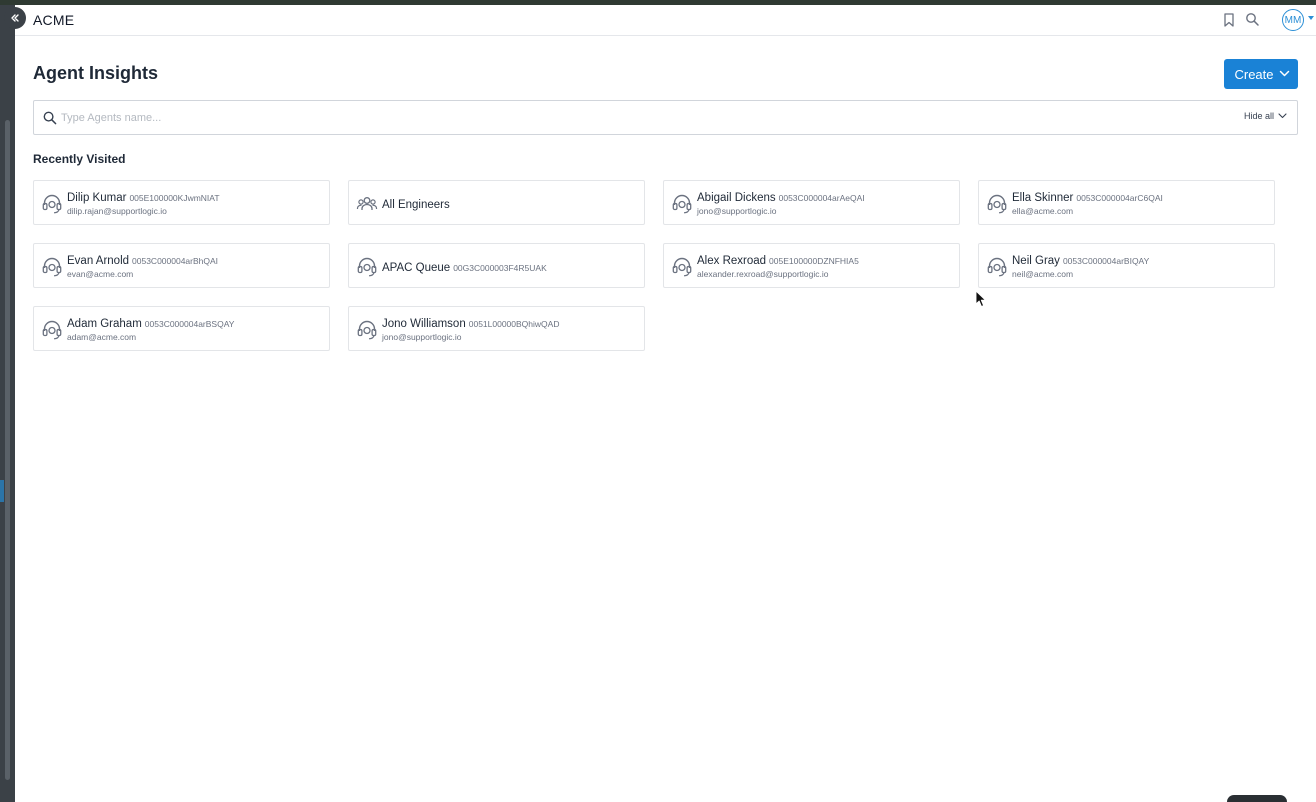 Image resolution: width=1316 pixels, height=802 pixels. I want to click on group-name: All Engineers, so click(416, 205).